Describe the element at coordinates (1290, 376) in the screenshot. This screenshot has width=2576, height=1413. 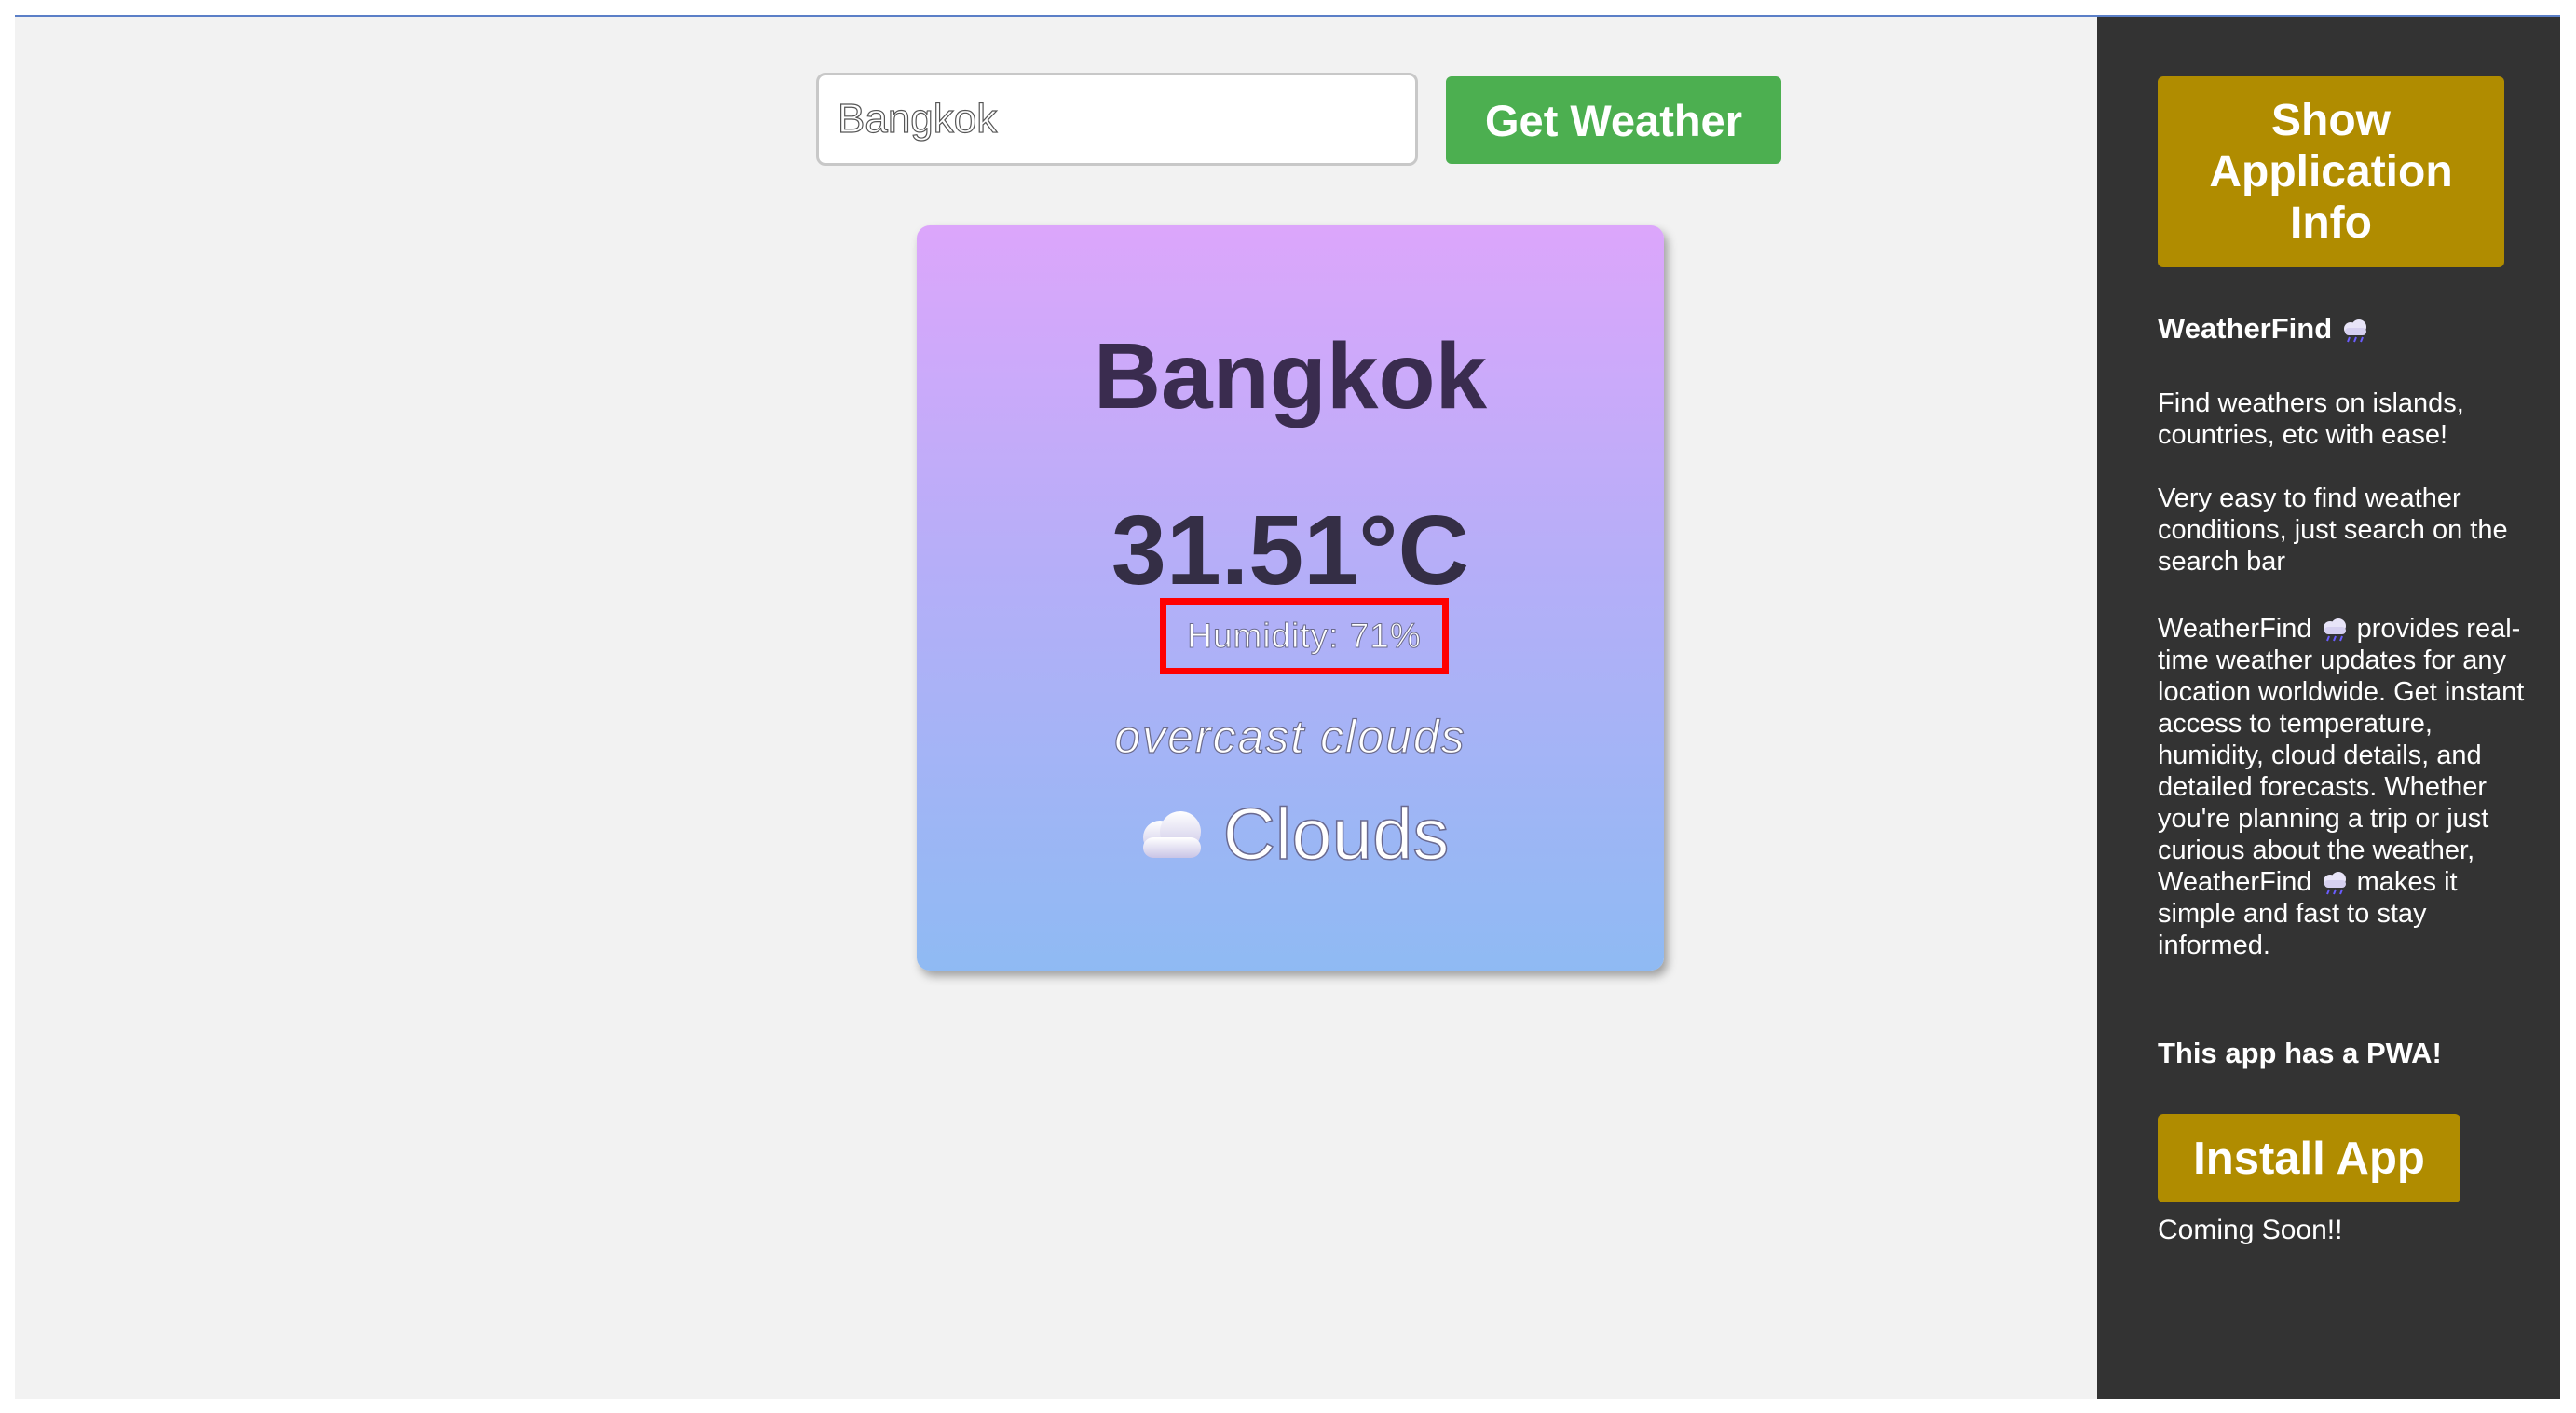
I see `city-name: Bangkok` at that location.